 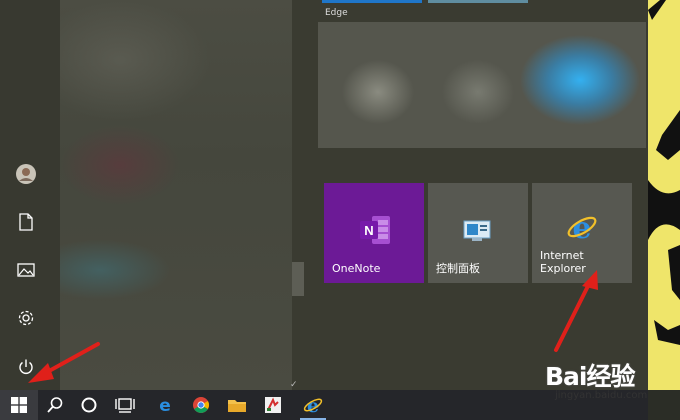 I want to click on taskbar-pinned-app, so click(x=273, y=405).